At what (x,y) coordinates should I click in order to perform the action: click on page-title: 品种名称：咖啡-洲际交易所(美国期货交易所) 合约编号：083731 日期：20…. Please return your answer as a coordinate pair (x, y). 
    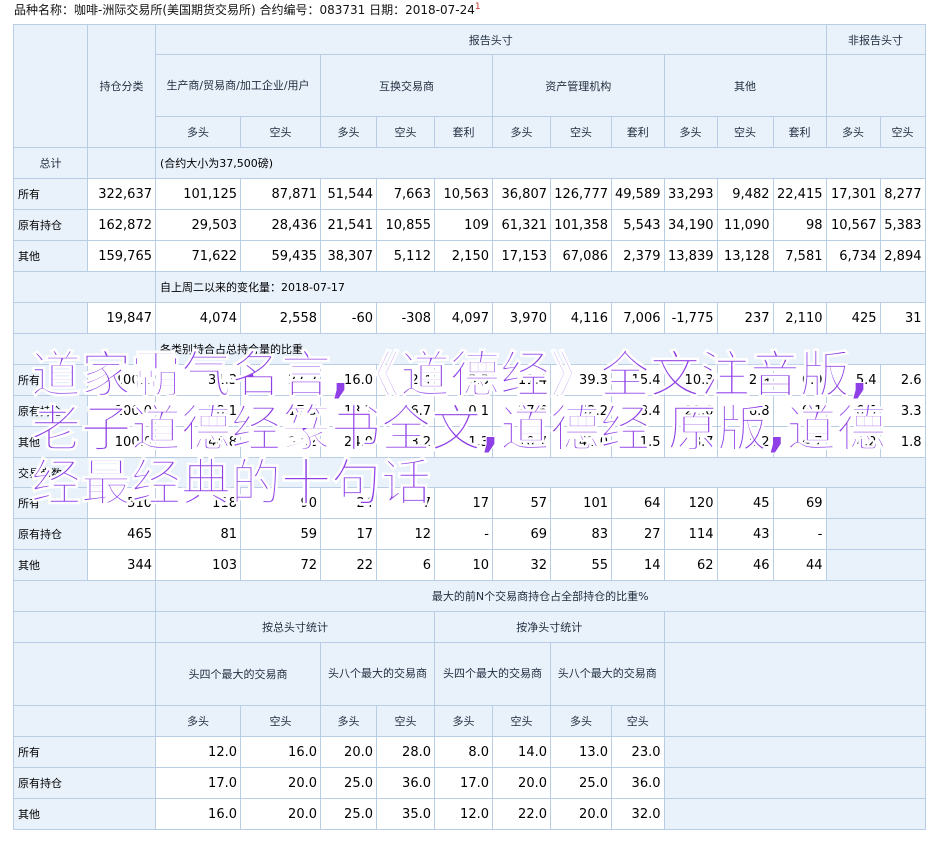
    Looking at the image, I should click on (247, 9).